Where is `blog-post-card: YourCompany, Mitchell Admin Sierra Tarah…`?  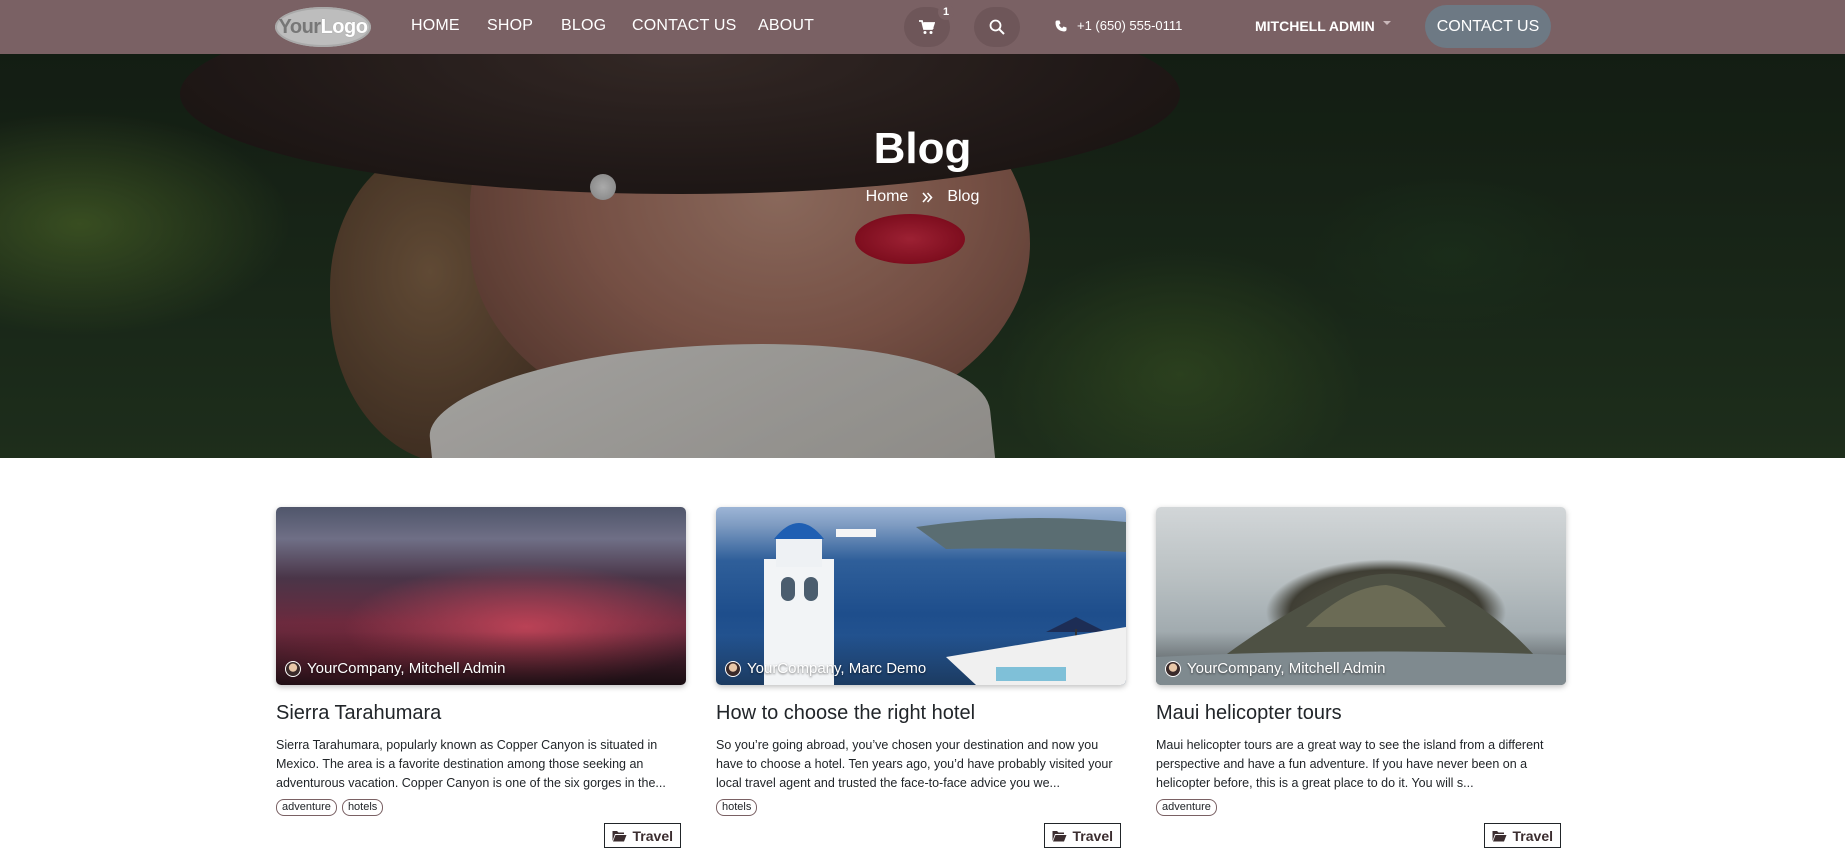 blog-post-card: YourCompany, Mitchell Admin Sierra Tarah… is located at coordinates (481, 677).